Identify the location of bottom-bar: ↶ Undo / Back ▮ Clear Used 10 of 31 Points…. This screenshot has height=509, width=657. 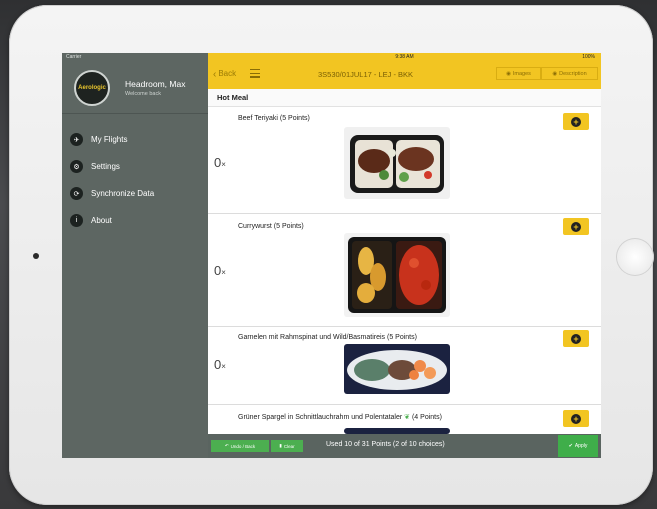
(404, 446).